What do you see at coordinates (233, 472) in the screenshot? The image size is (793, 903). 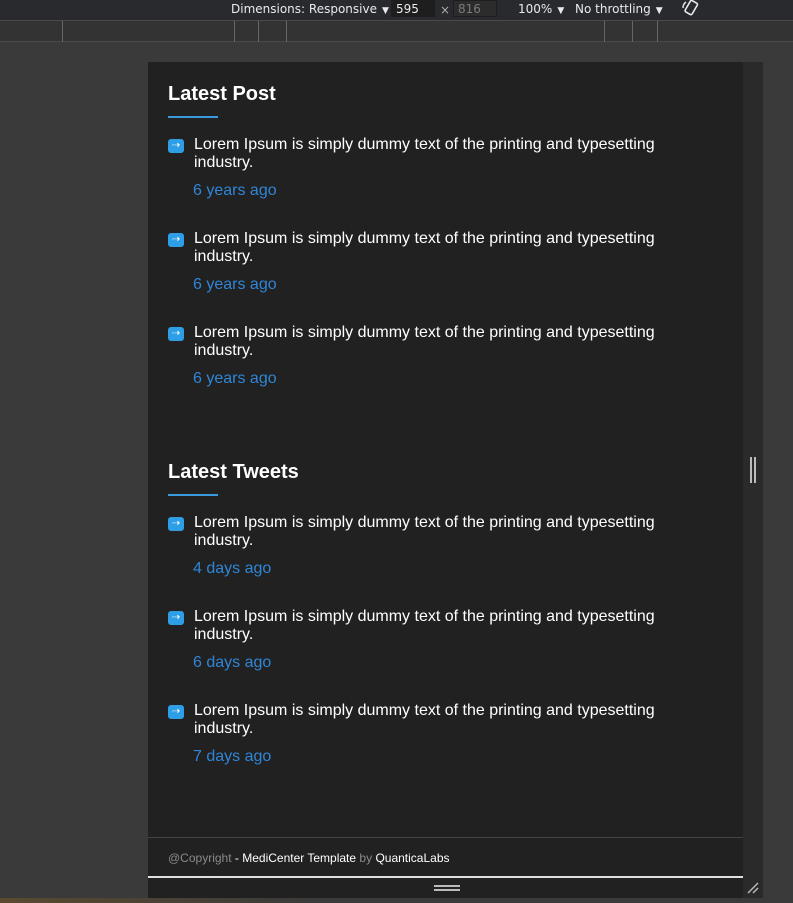 I see `latest-tweets-title: Latest Tweets` at bounding box center [233, 472].